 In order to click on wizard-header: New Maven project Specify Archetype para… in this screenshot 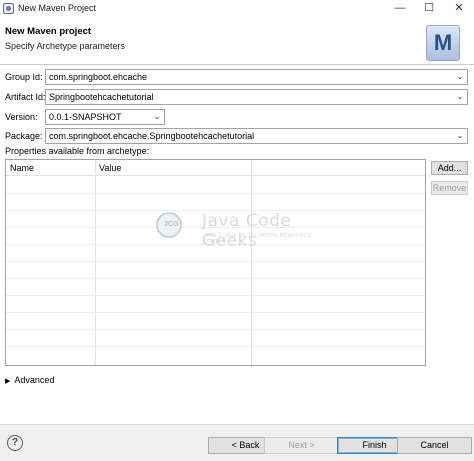, I will do `click(237, 41)`.